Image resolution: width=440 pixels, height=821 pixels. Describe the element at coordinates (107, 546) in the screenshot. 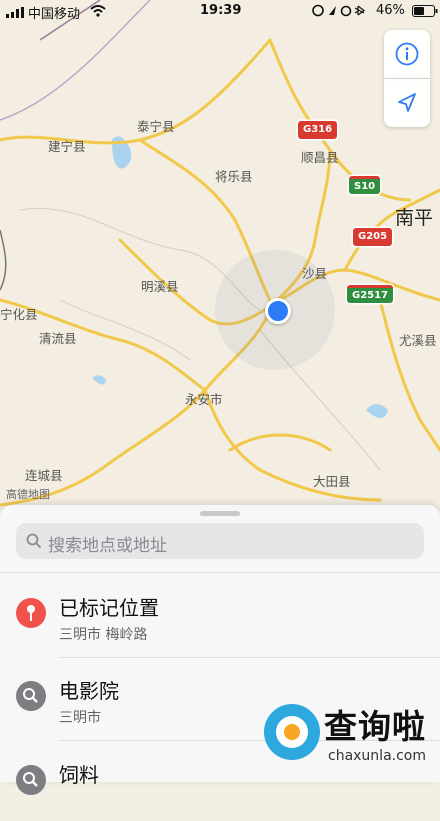

I see `search-placeholder: 搜索地点或地址` at that location.